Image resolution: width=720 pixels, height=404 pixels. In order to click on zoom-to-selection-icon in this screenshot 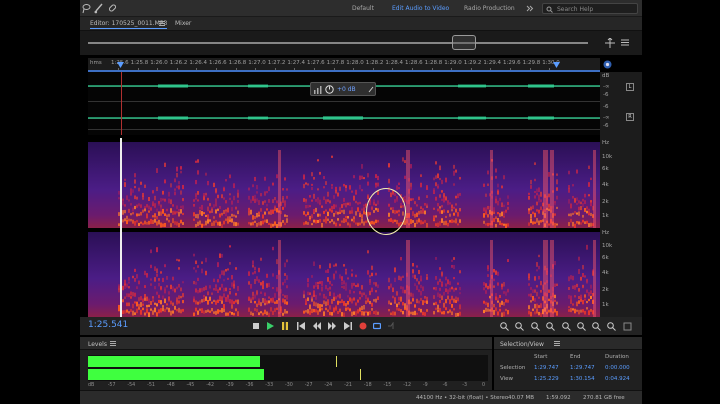, I will do `click(610, 43)`.